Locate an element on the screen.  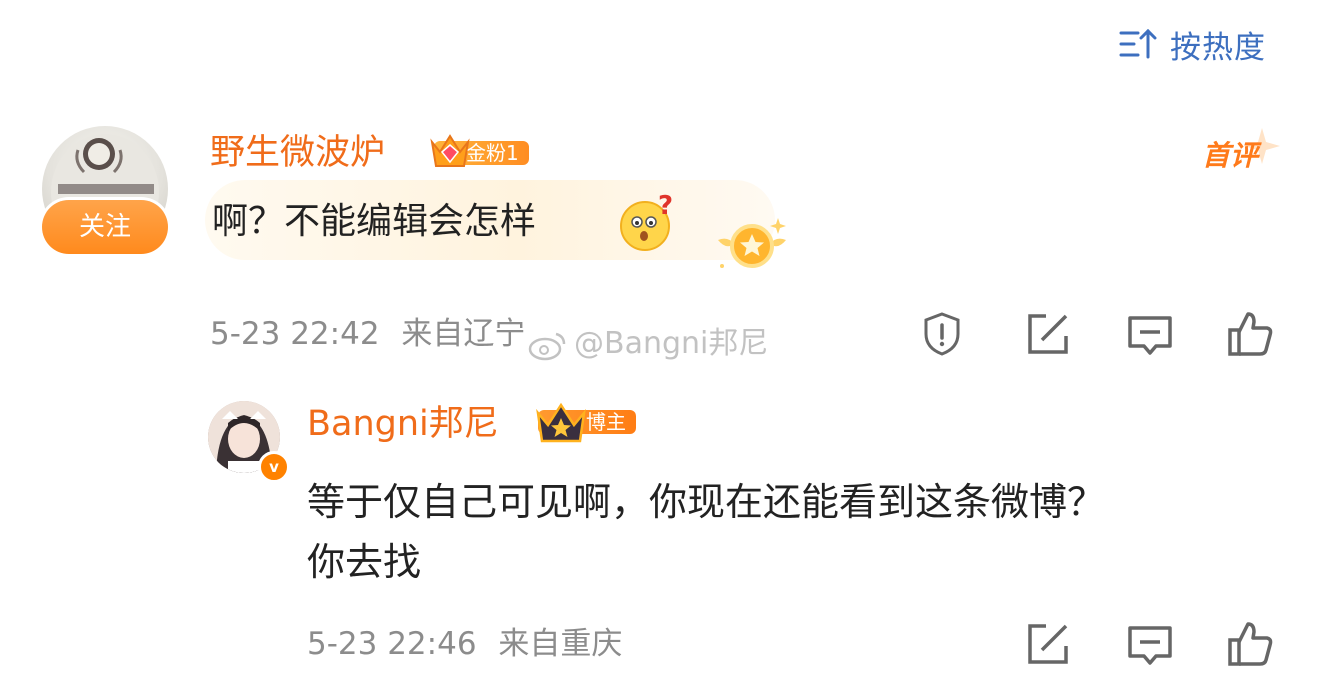
reply-button is located at coordinates (1150, 334).